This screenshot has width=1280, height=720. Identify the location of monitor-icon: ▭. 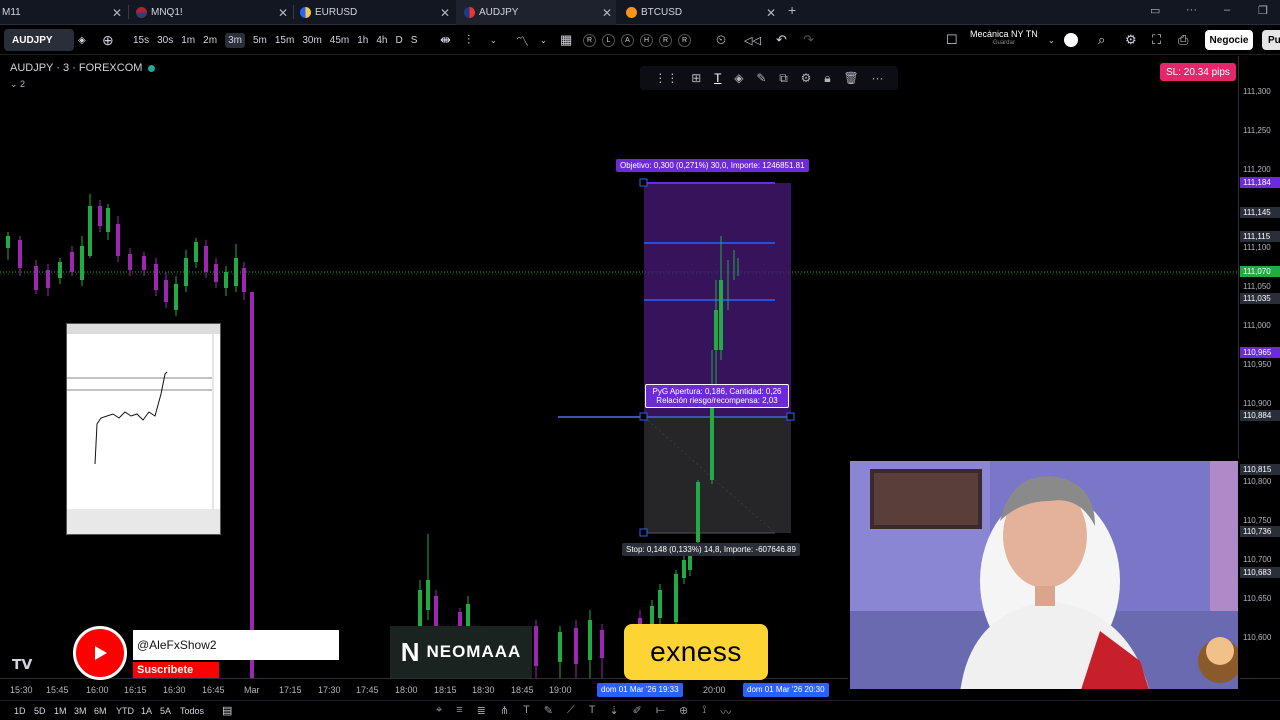
(1155, 10).